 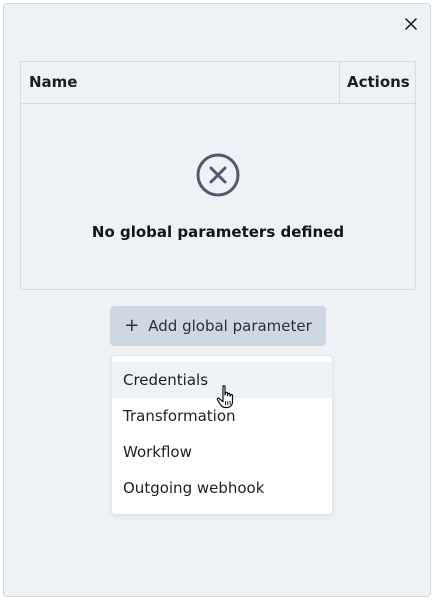 I want to click on menu-item-outgoing-webhook: Outgoing webhook, so click(x=222, y=488).